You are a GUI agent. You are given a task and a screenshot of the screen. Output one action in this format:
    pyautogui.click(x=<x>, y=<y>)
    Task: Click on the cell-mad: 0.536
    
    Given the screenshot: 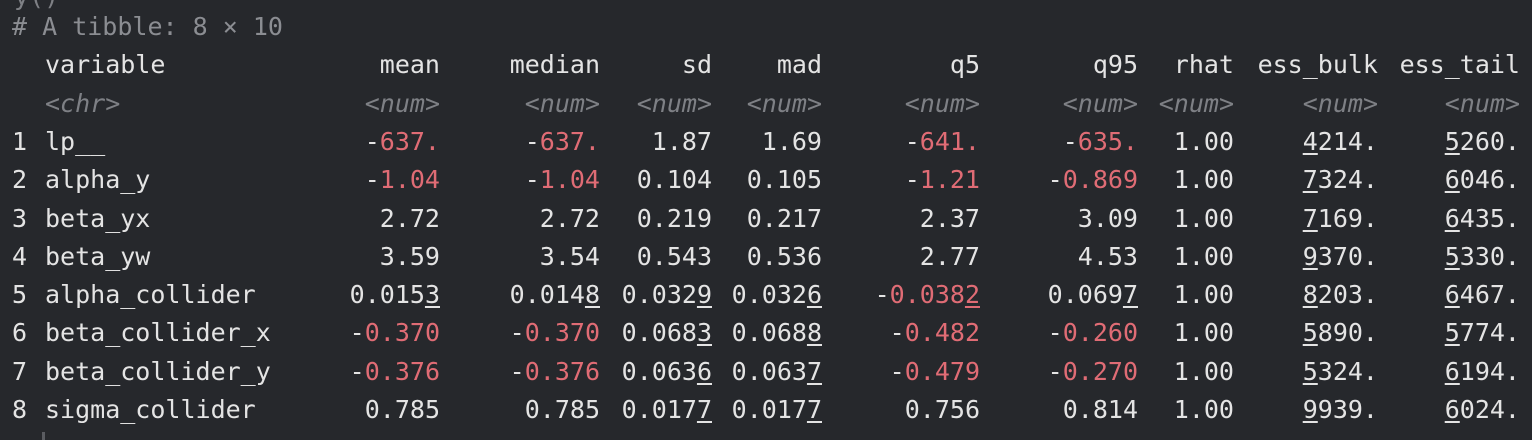 What is the action you would take?
    pyautogui.click(x=784, y=256)
    